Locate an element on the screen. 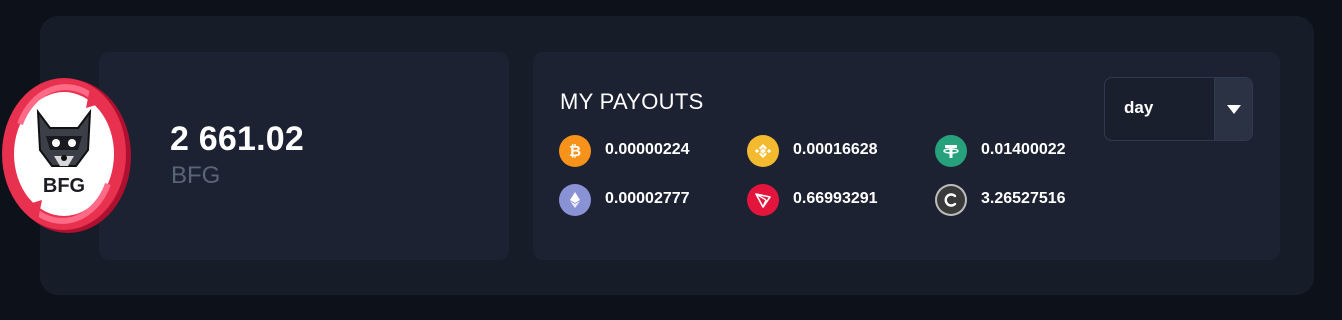  tether-payout-value: 0.01400022 is located at coordinates (1023, 149).